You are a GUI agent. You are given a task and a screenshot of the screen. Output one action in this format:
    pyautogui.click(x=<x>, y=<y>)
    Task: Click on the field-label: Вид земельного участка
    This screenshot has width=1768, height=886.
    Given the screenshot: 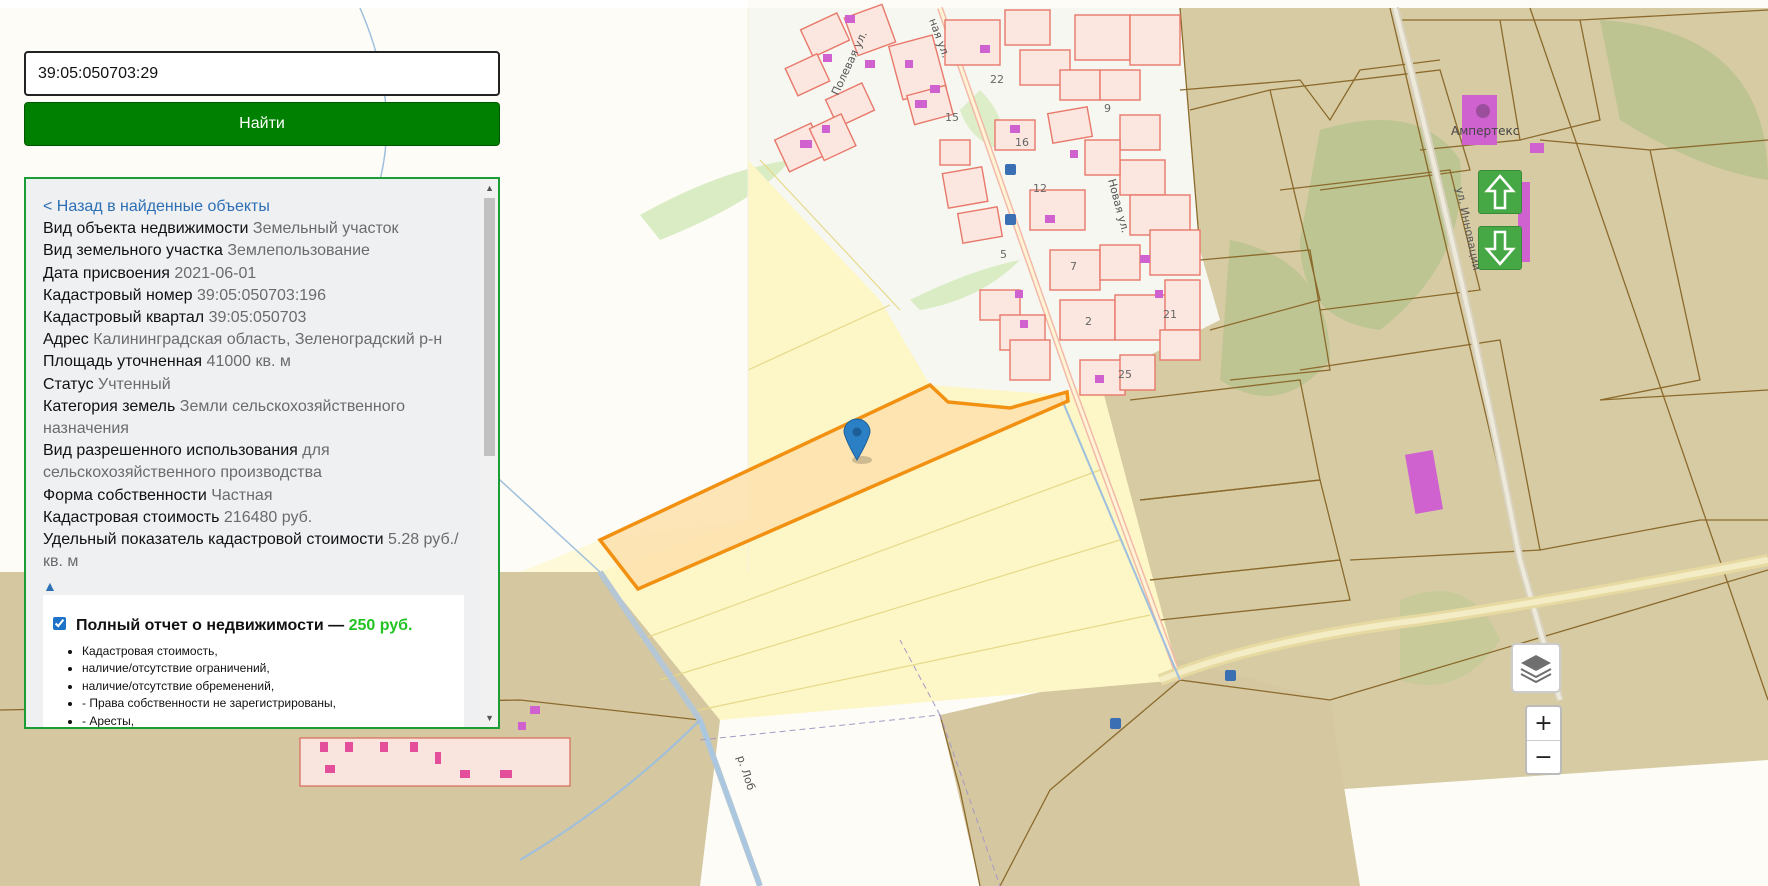 What is the action you would take?
    pyautogui.click(x=133, y=251)
    